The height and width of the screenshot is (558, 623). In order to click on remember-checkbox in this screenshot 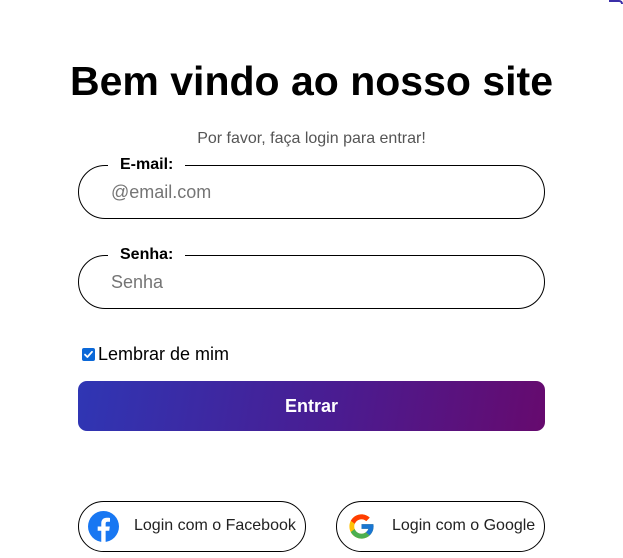, I will do `click(88, 354)`.